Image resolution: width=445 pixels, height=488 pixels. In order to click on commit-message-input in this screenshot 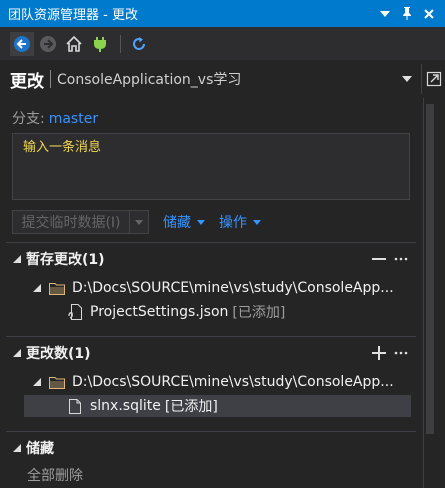, I will do `click(211, 166)`.